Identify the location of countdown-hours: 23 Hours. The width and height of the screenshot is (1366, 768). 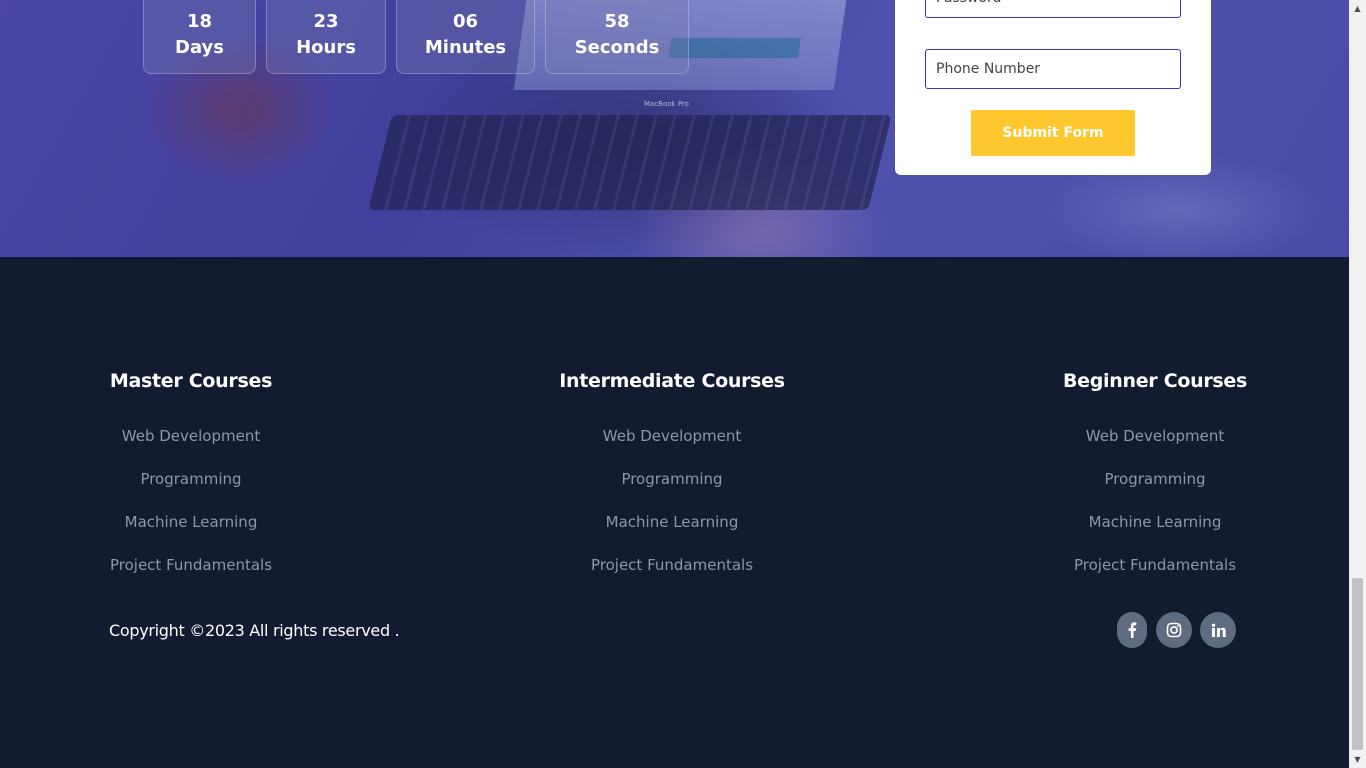
(326, 37).